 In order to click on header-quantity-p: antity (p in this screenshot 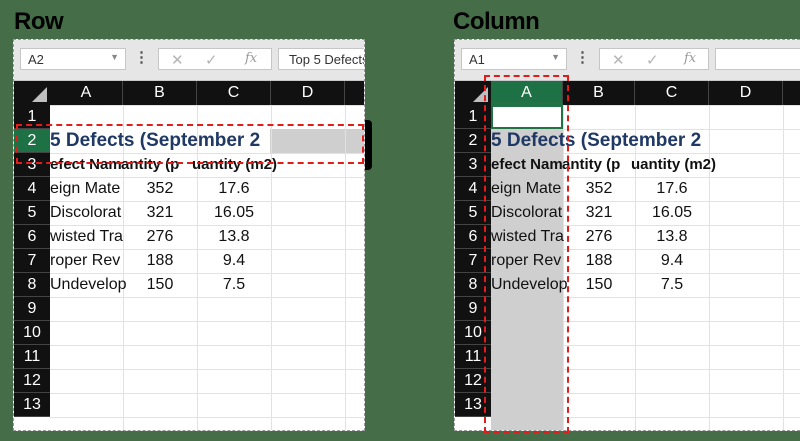, I will do `click(591, 164)`.